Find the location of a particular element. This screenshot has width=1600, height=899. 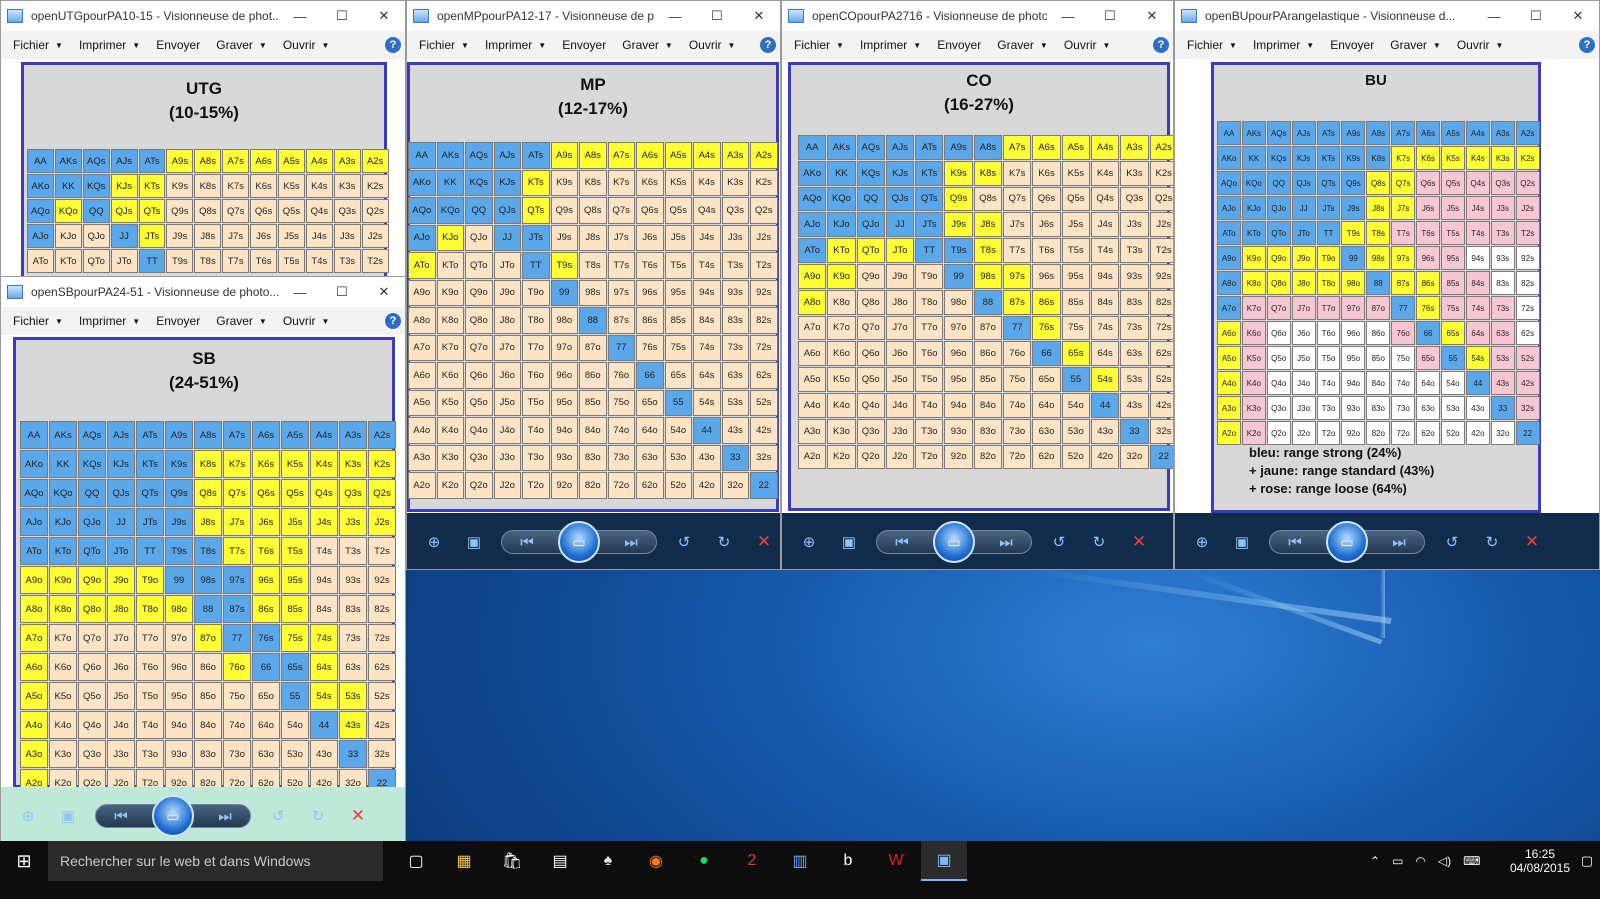

chevron-up-icon: ⌃ is located at coordinates (1375, 861).